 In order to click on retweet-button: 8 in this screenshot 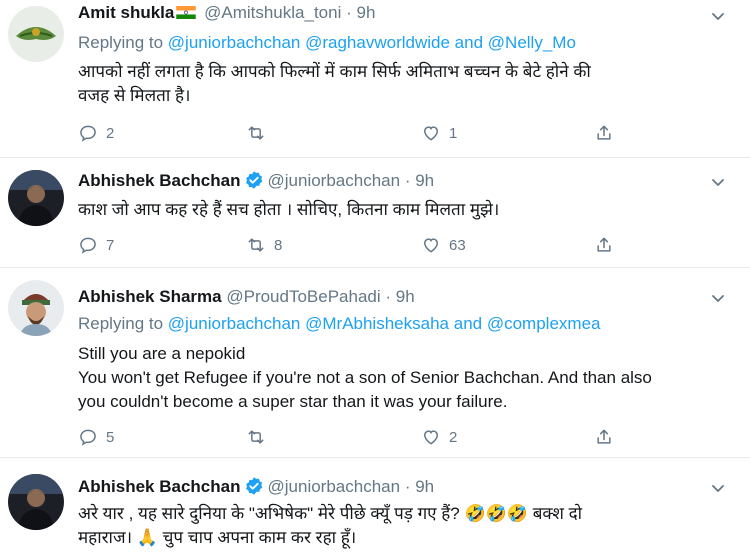, I will do `click(264, 245)`.